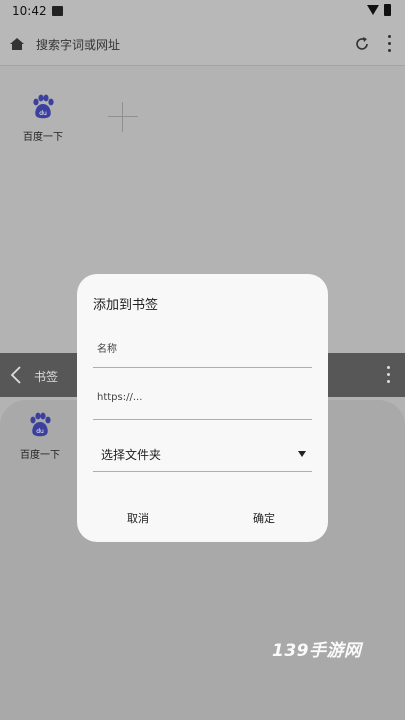 The width and height of the screenshot is (405, 720). I want to click on menu-more-icon, so click(389, 45).